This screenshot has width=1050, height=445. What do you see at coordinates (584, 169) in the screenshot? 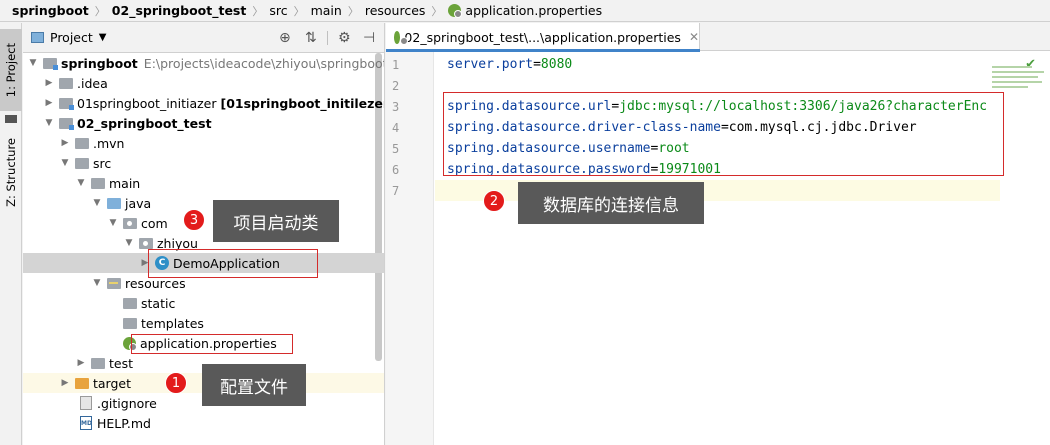
I see `code-line: spring.datasource.password=19971001` at bounding box center [584, 169].